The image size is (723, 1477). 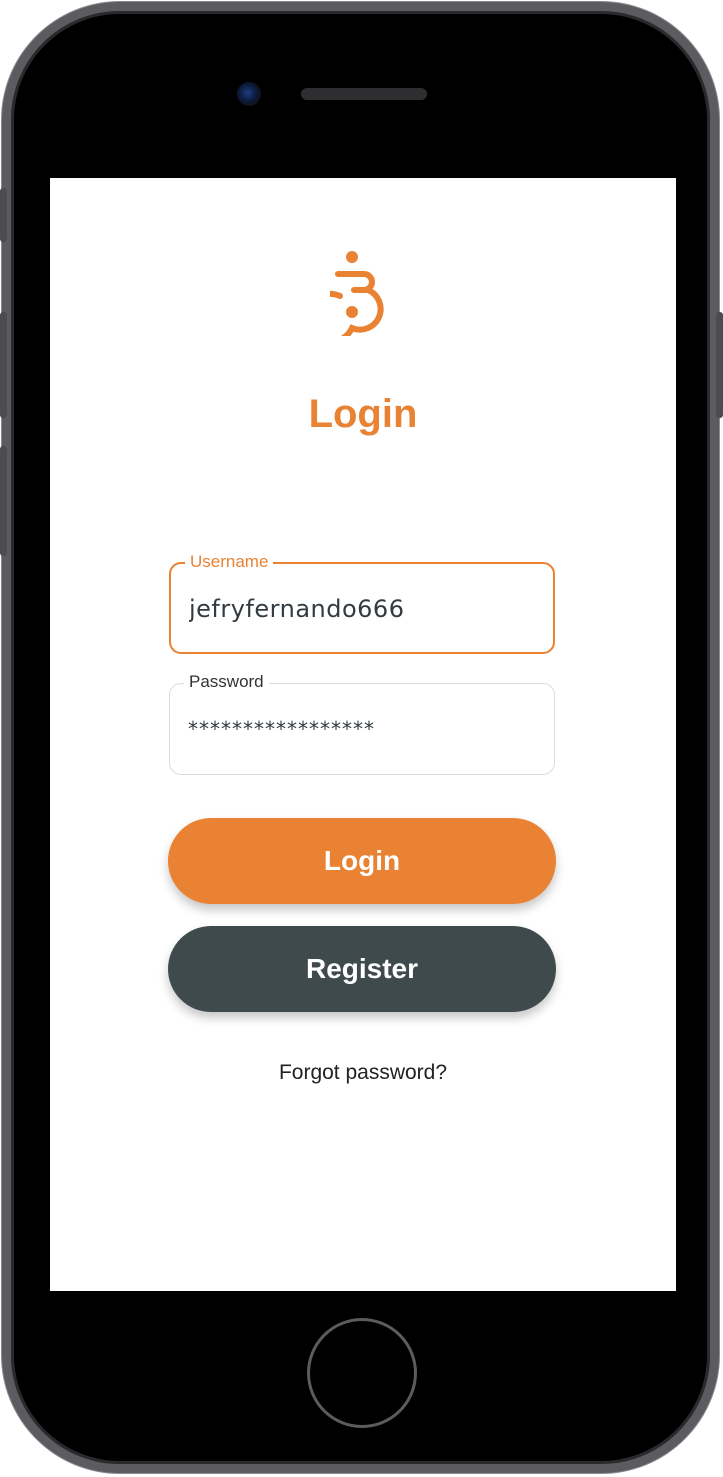 I want to click on forgot-password-link: Forgot password?, so click(x=363, y=1073).